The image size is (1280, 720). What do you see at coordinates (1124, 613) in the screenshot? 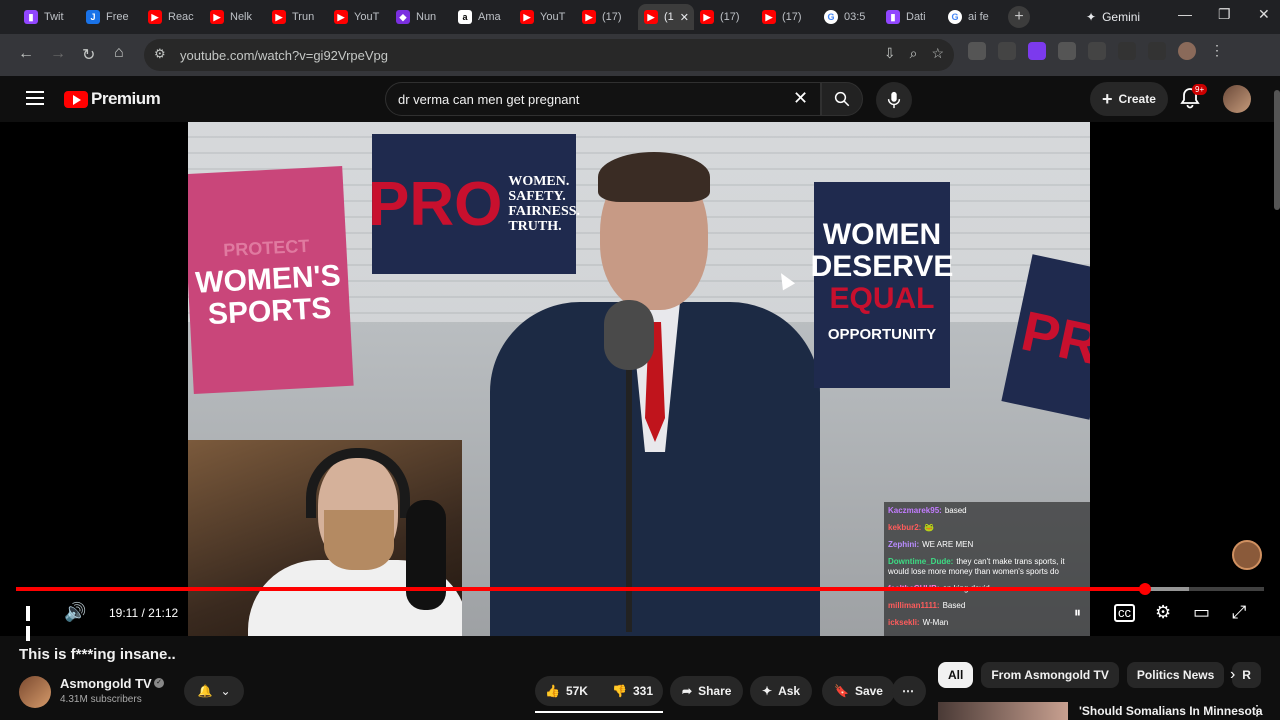
I see `captions-icon: cc` at bounding box center [1124, 613].